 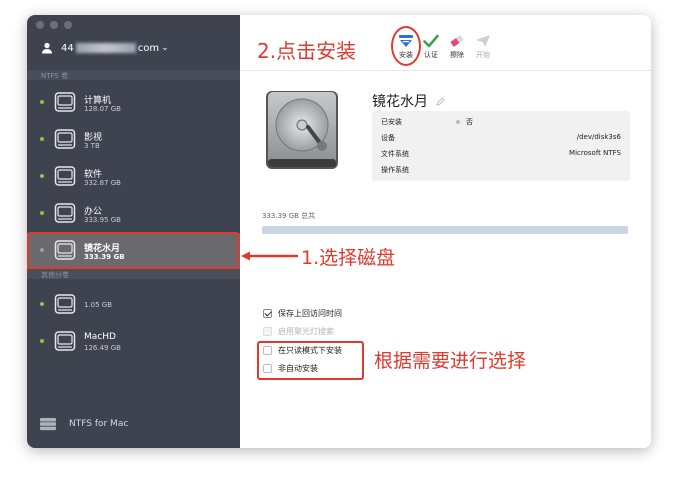 What do you see at coordinates (464, 122) in the screenshot?
I see `info-value: 否` at bounding box center [464, 122].